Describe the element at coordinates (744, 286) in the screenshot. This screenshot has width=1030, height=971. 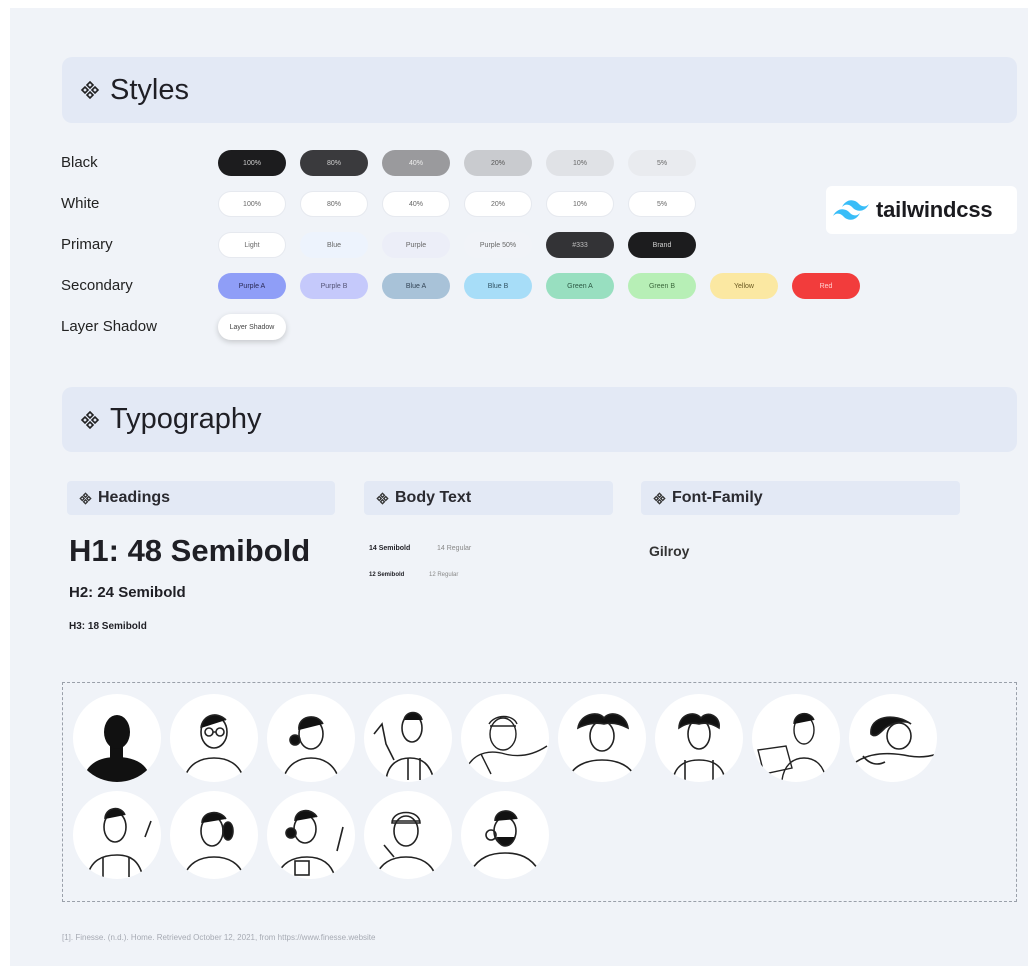
I see `swatch-secondary-yellow: Yellow` at that location.